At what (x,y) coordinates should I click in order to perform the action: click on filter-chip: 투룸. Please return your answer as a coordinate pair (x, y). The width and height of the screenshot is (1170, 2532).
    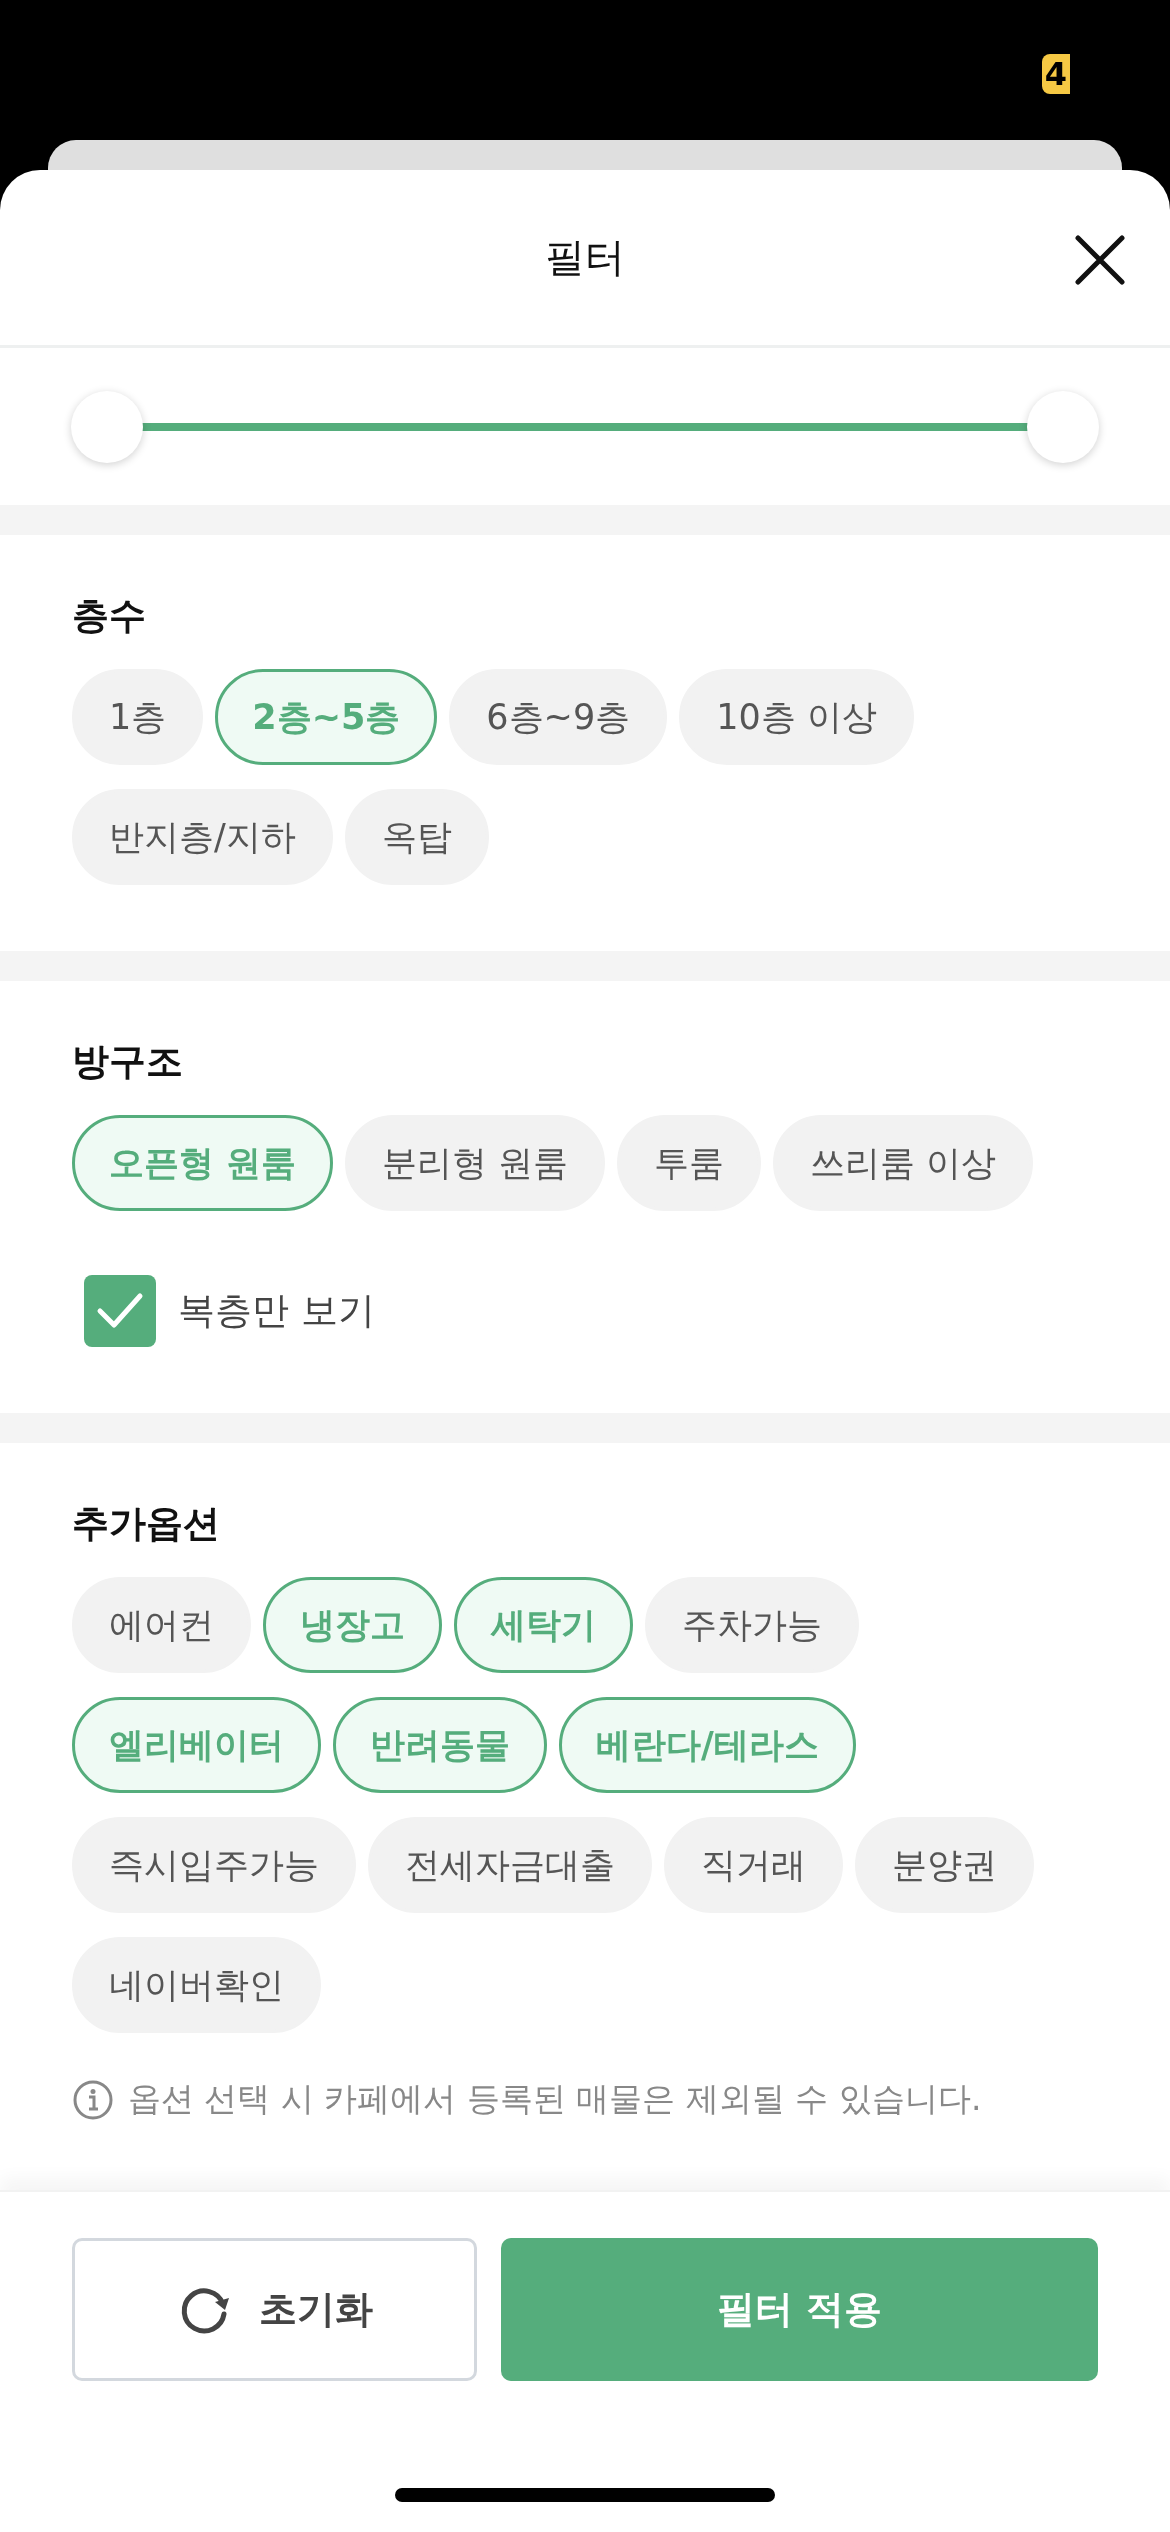
    Looking at the image, I should click on (689, 1163).